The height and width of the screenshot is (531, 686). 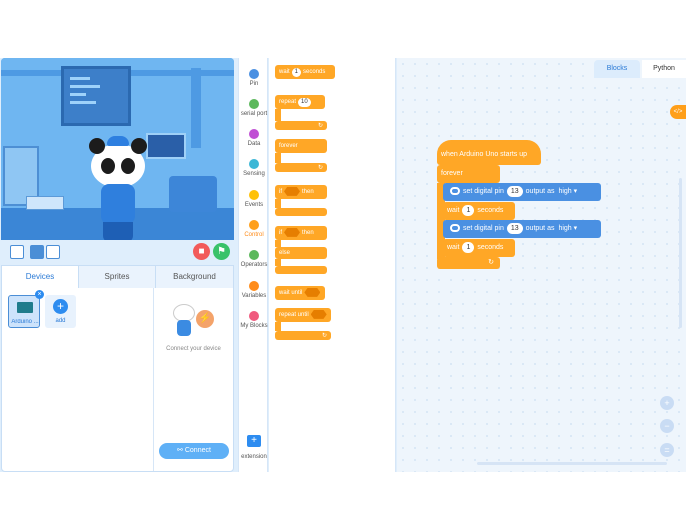 What do you see at coordinates (680, 253) in the screenshot?
I see `vertical-scrollbar` at bounding box center [680, 253].